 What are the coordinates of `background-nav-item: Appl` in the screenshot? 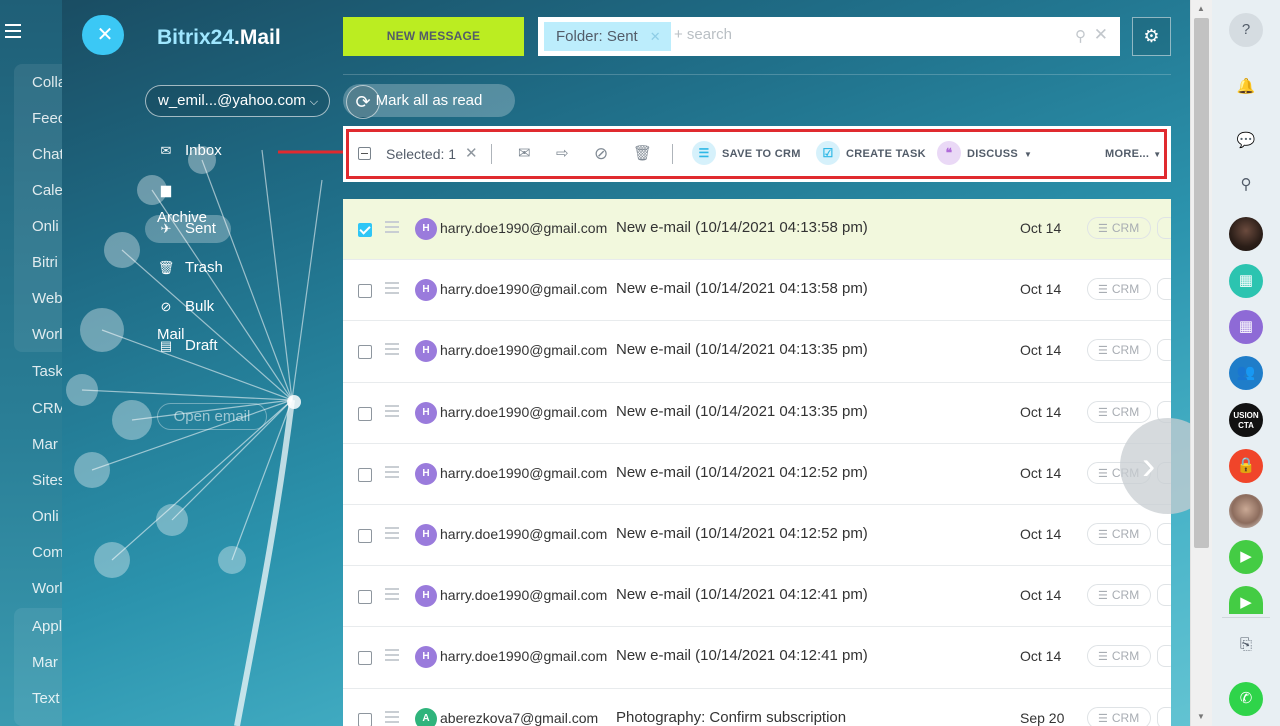 It's located at (47, 626).